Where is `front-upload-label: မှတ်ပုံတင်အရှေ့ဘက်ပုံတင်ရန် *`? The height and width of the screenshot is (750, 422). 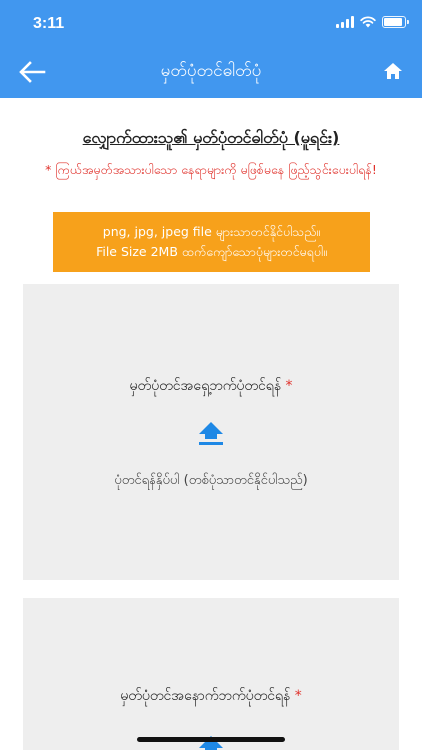
front-upload-label: မှတ်ပုံတင်အရှေ့ဘက်ပုံတင်ရန် * is located at coordinates (211, 386).